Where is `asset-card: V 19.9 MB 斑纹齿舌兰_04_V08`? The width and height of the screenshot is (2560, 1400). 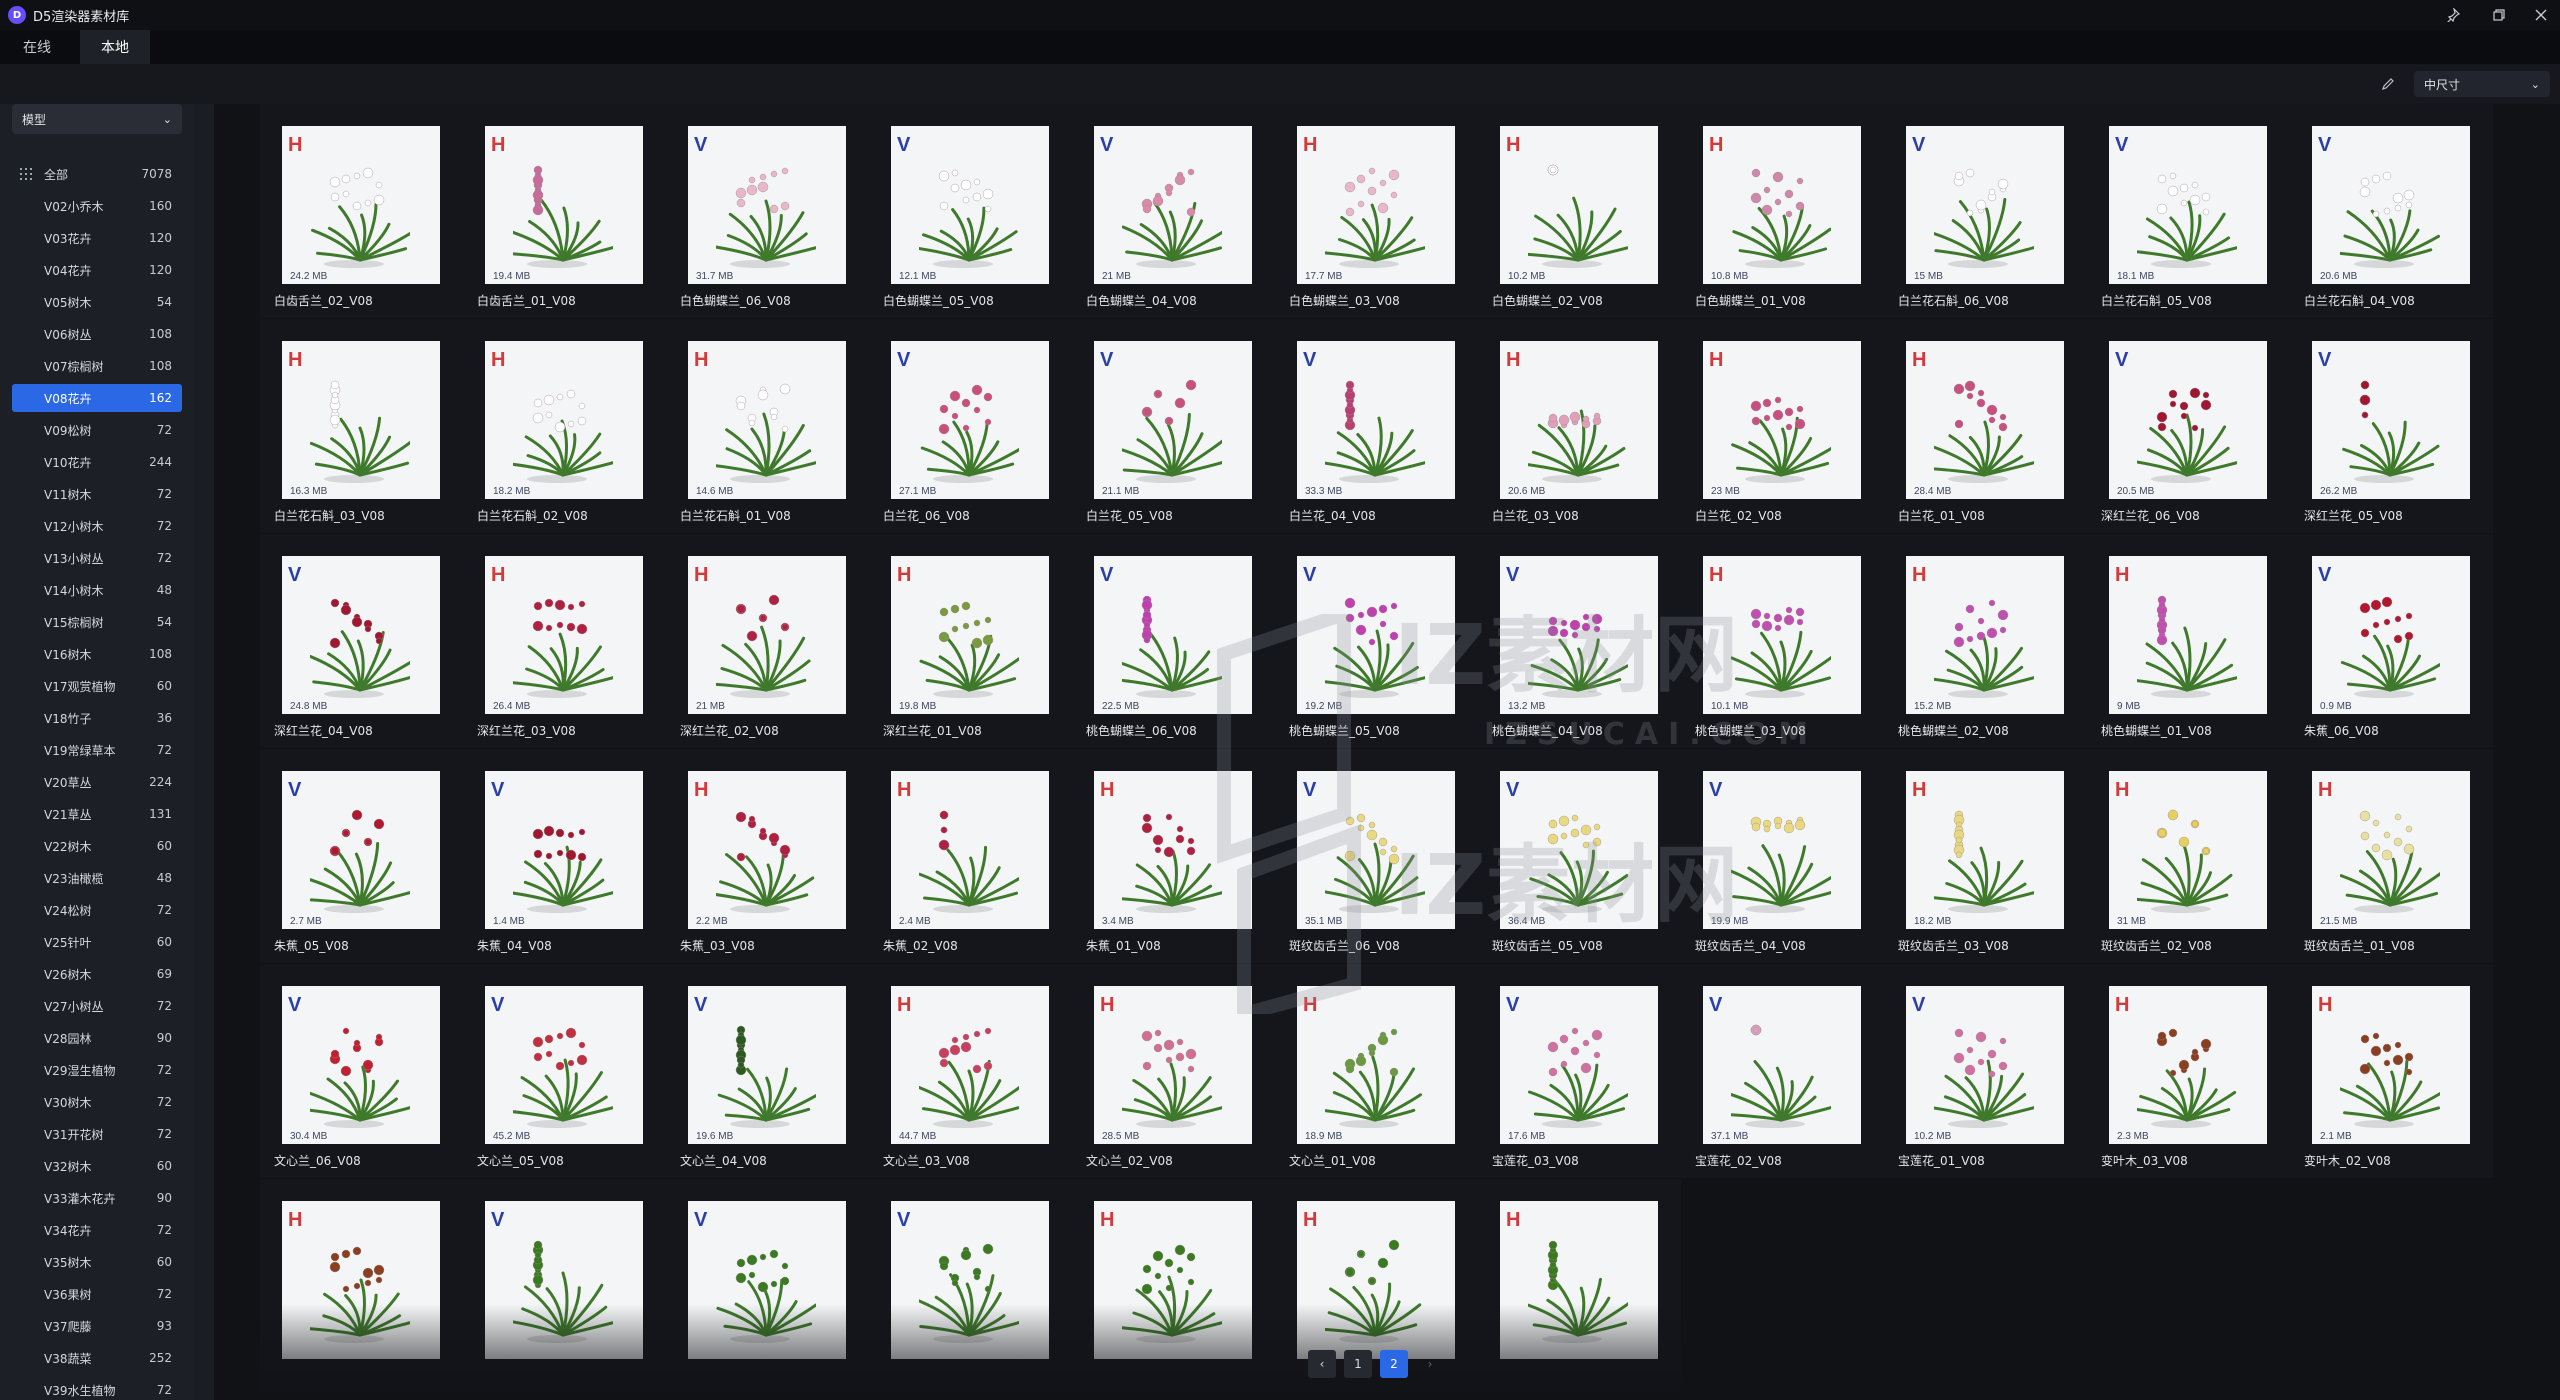
asset-card: V 19.9 MB 斑纹齿舌兰_04_V08 is located at coordinates (1782, 856).